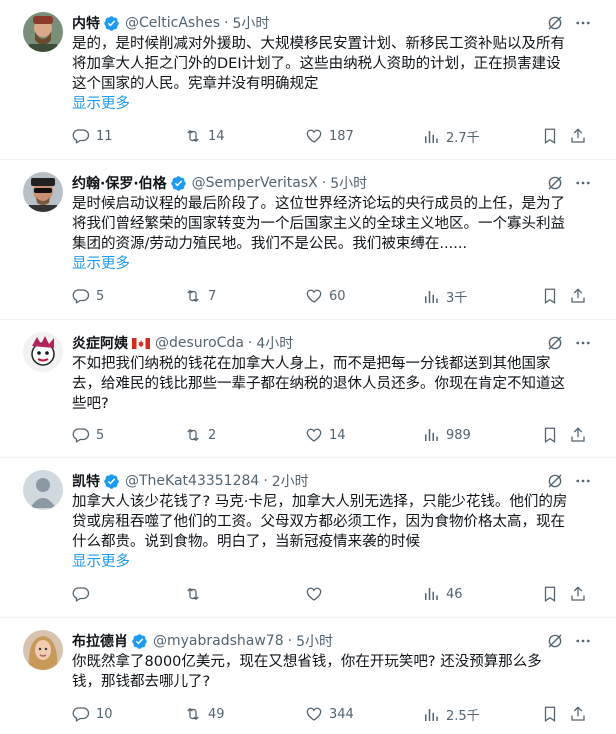 Image resolution: width=616 pixels, height=734 pixels. What do you see at coordinates (195, 84) in the screenshot?
I see `text-line: 这个国家的人民。宪章并没有明确规定` at bounding box center [195, 84].